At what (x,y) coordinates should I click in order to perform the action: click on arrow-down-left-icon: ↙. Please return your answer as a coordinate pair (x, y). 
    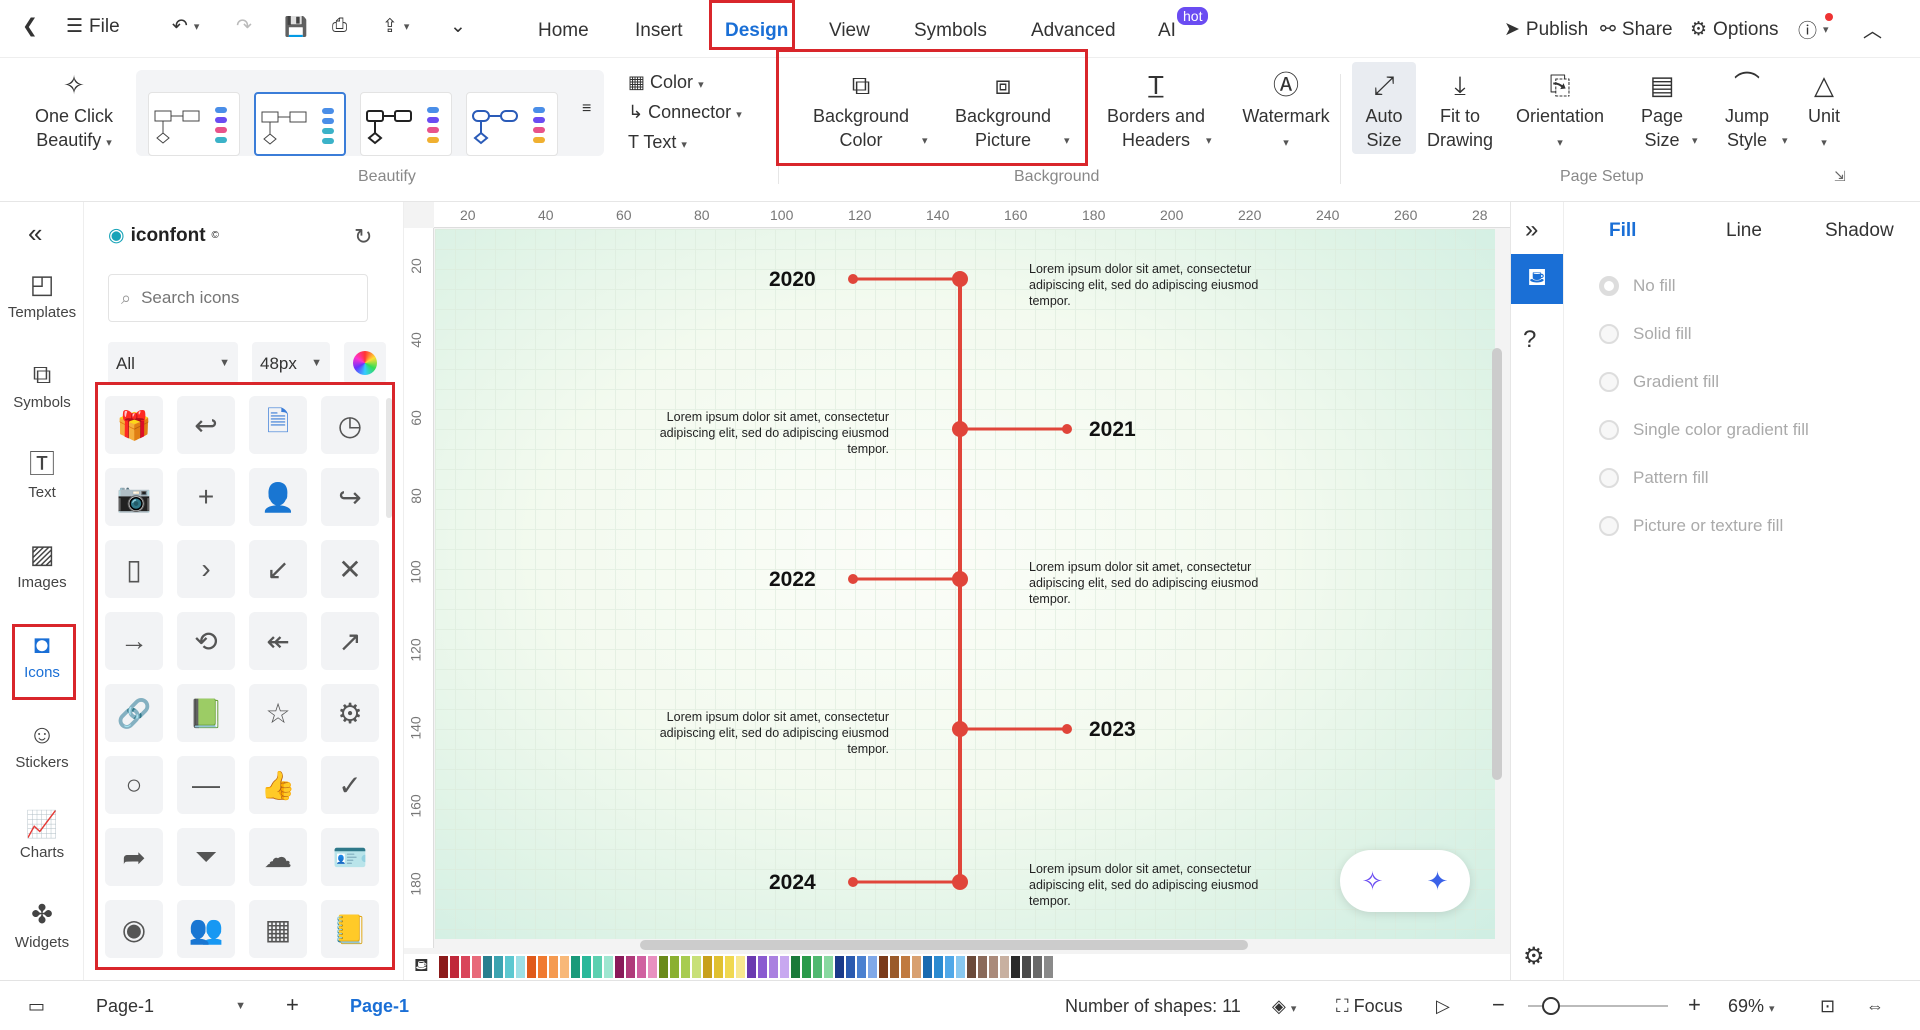
    Looking at the image, I should click on (278, 569).